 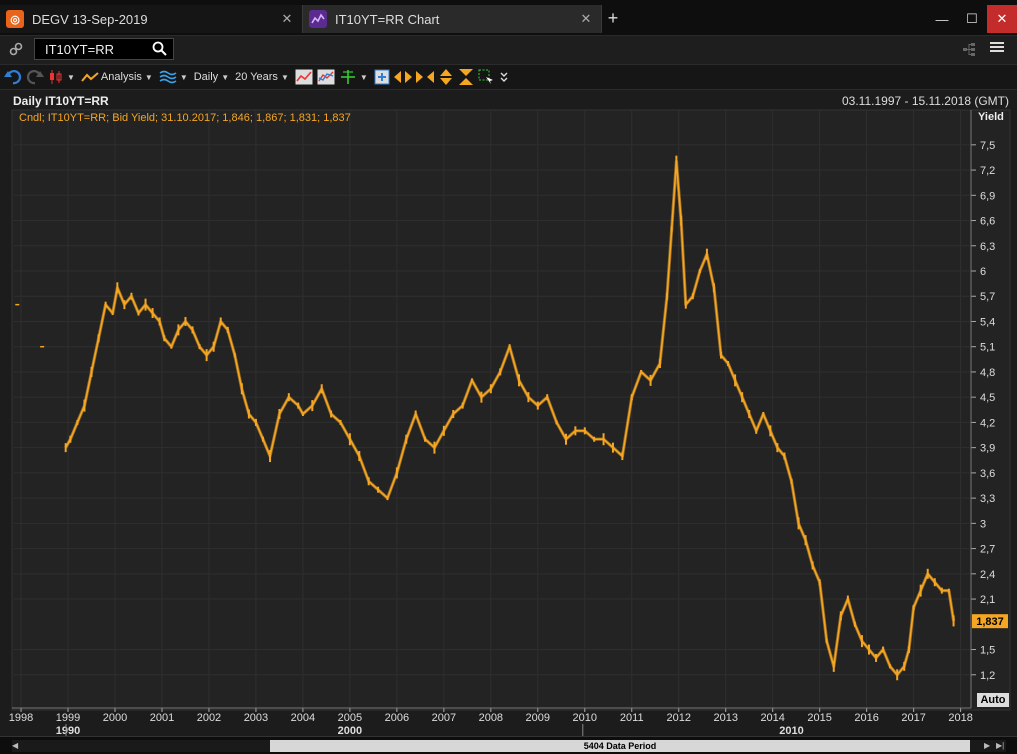 What do you see at coordinates (62, 77) in the screenshot?
I see `candlestick-icon: ▼` at bounding box center [62, 77].